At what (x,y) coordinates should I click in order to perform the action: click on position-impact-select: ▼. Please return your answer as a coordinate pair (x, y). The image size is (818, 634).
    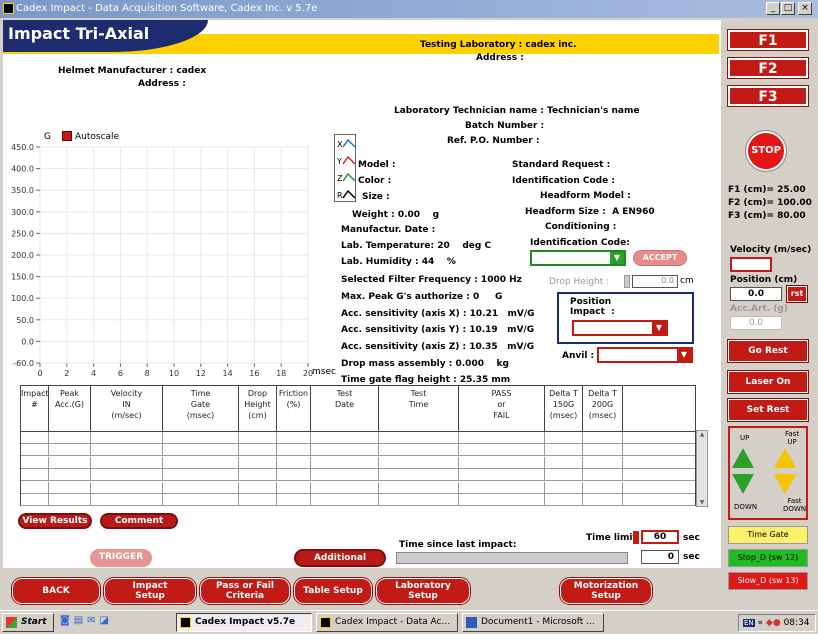
    Looking at the image, I should click on (620, 328).